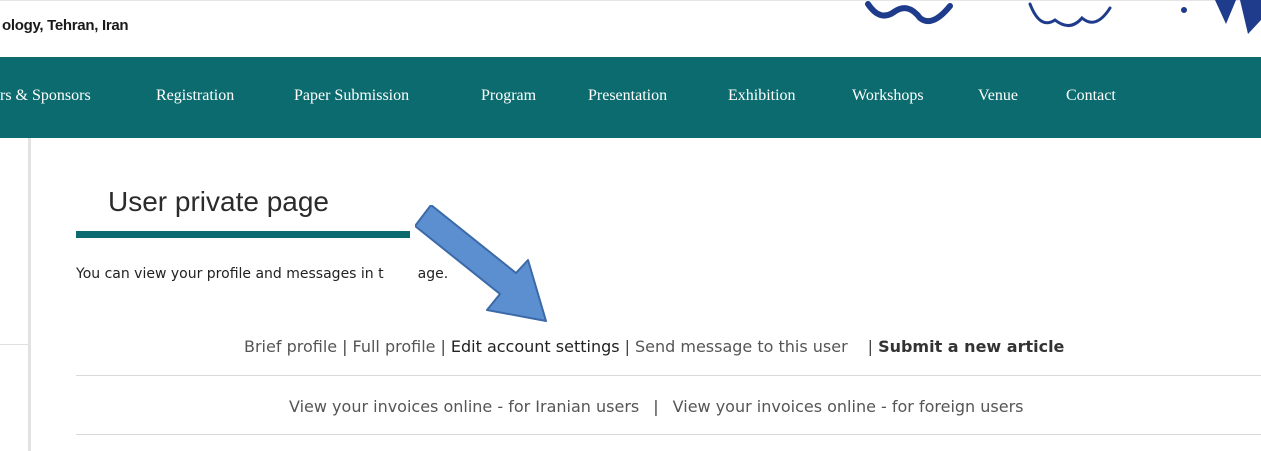  Describe the element at coordinates (668, 375) in the screenshot. I see `divider-top` at that location.